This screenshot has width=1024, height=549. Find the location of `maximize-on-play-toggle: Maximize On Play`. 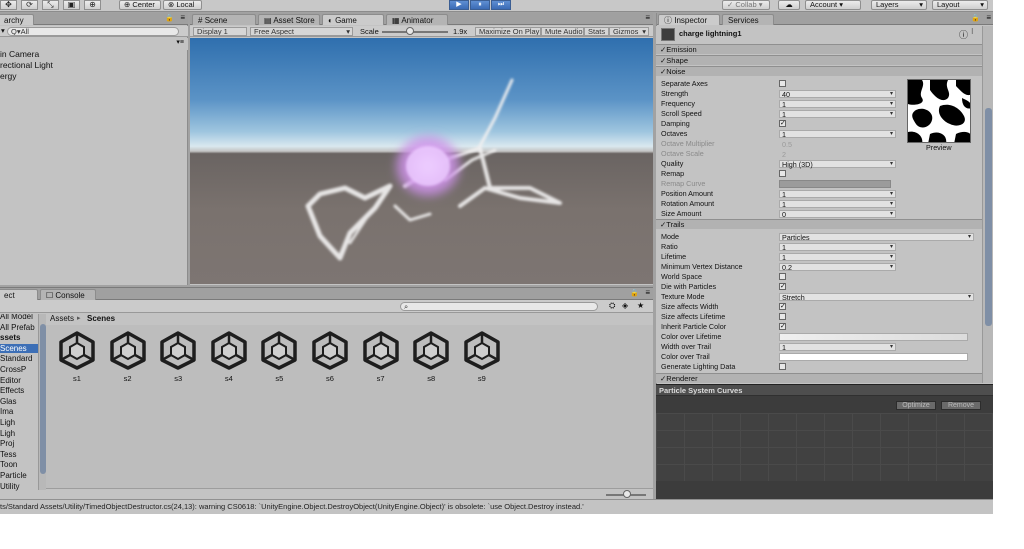

maximize-on-play-toggle: Maximize On Play is located at coordinates (508, 31).